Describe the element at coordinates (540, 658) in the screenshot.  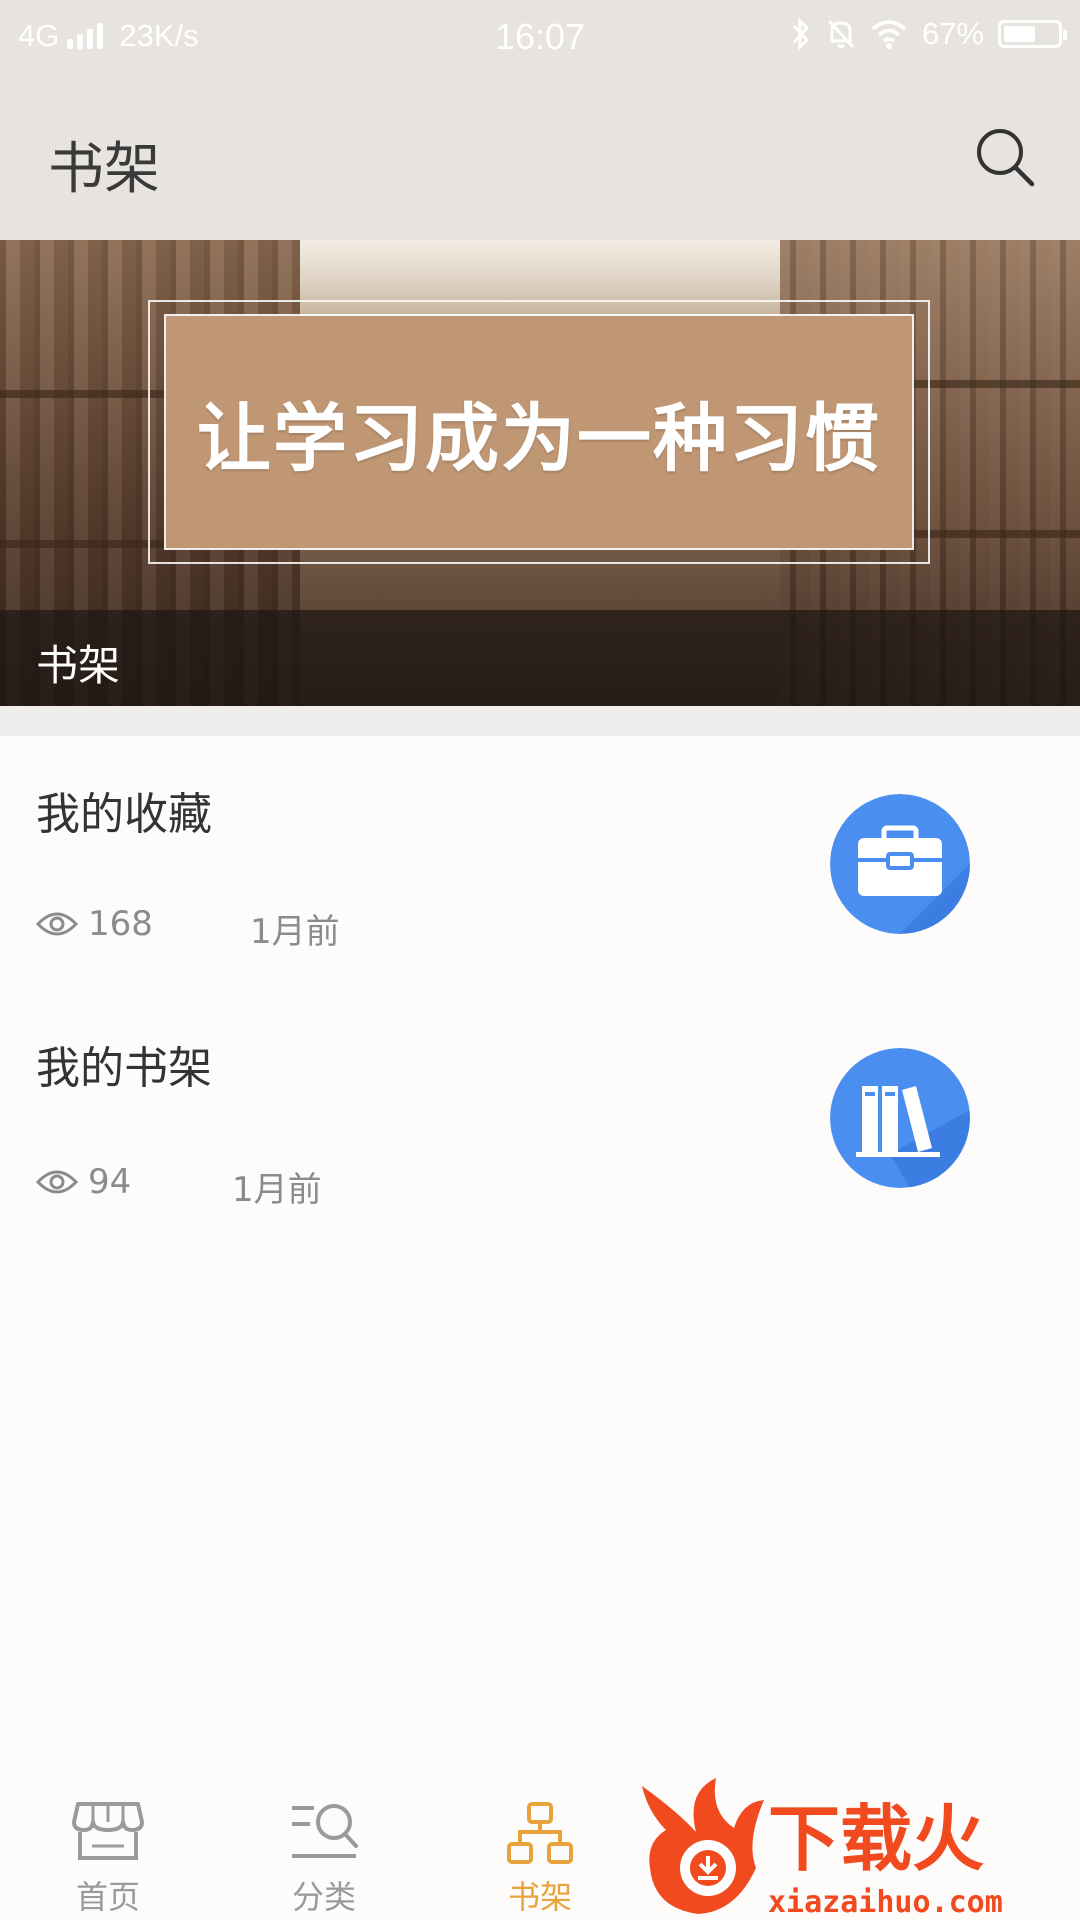
I see `banner-caption-bar: 书架` at that location.